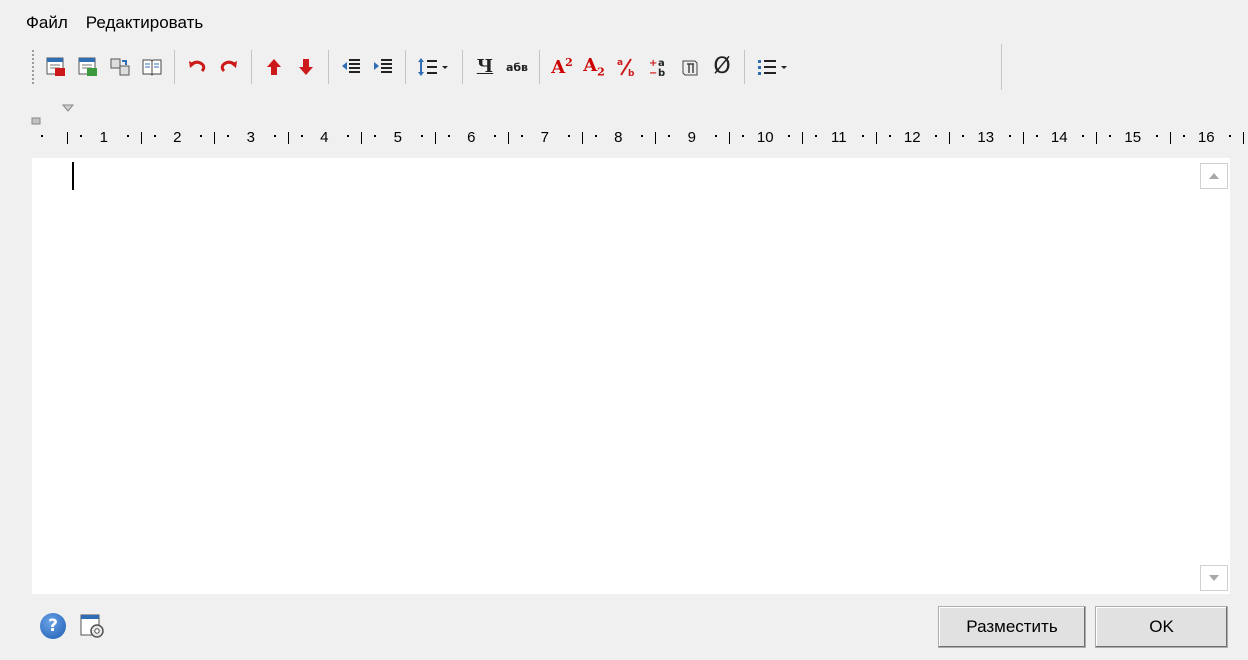 Image resolution: width=1248 pixels, height=660 pixels. Describe the element at coordinates (1214, 376) in the screenshot. I see `vertical-scrollbar` at that location.